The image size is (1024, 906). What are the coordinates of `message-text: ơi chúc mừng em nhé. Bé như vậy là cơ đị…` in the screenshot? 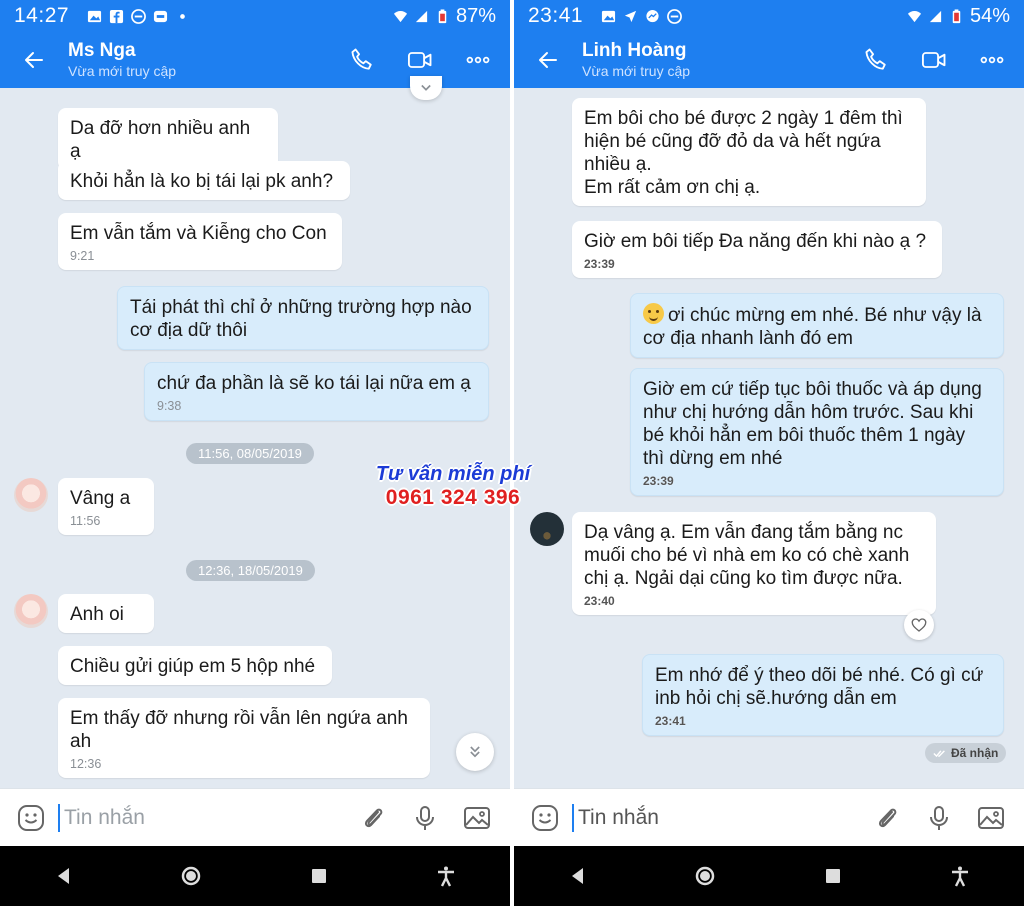 It's located at (817, 326).